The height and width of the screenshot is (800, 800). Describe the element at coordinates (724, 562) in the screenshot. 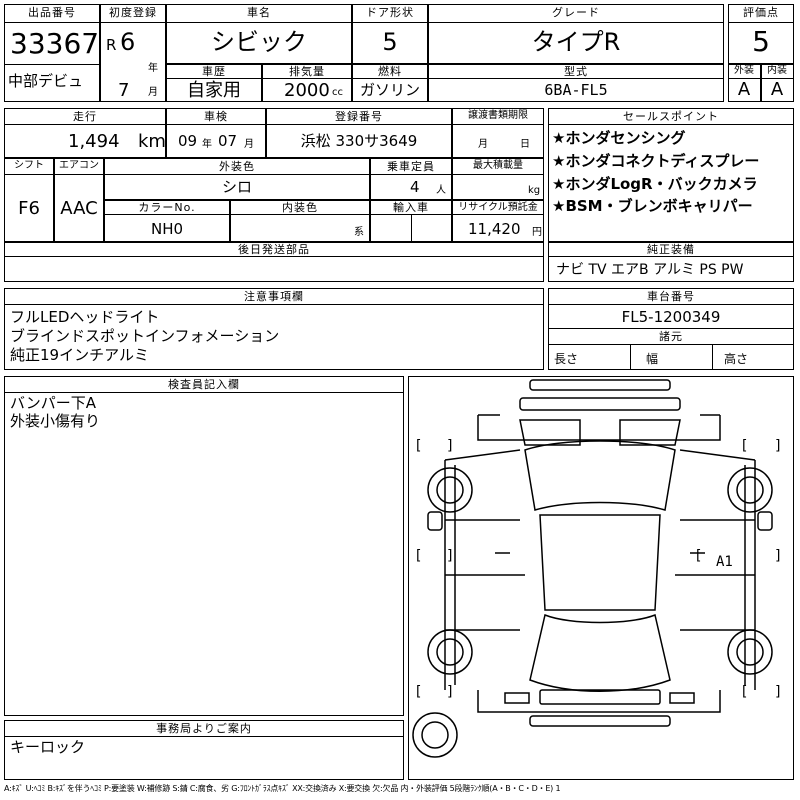

I see `damage-mark: A1` at that location.